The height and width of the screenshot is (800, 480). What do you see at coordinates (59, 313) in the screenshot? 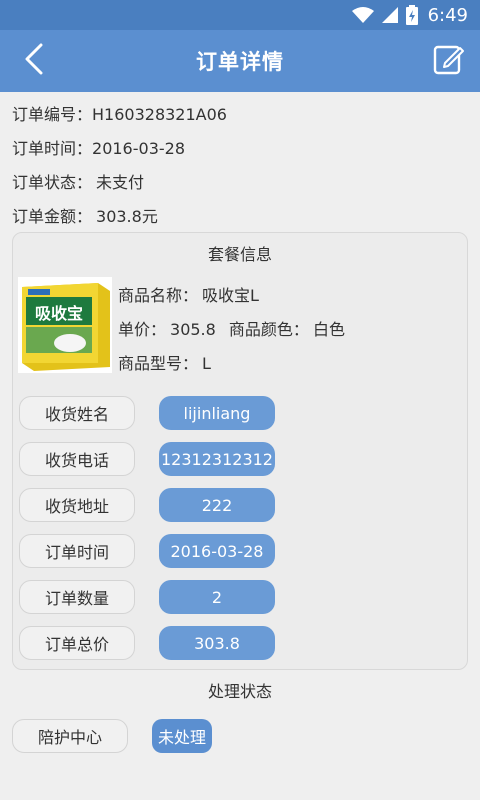
I see `product-image-text: 吸收宝` at bounding box center [59, 313].